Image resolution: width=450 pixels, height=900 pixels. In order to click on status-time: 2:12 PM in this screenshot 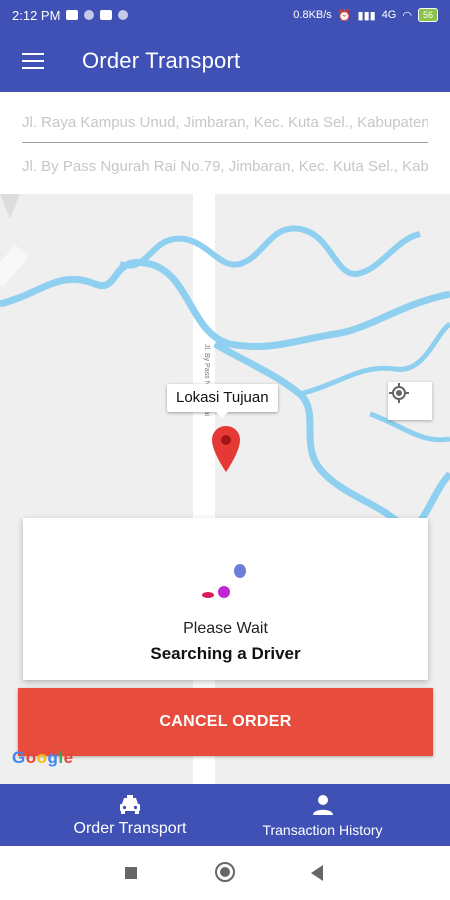, I will do `click(36, 15)`.